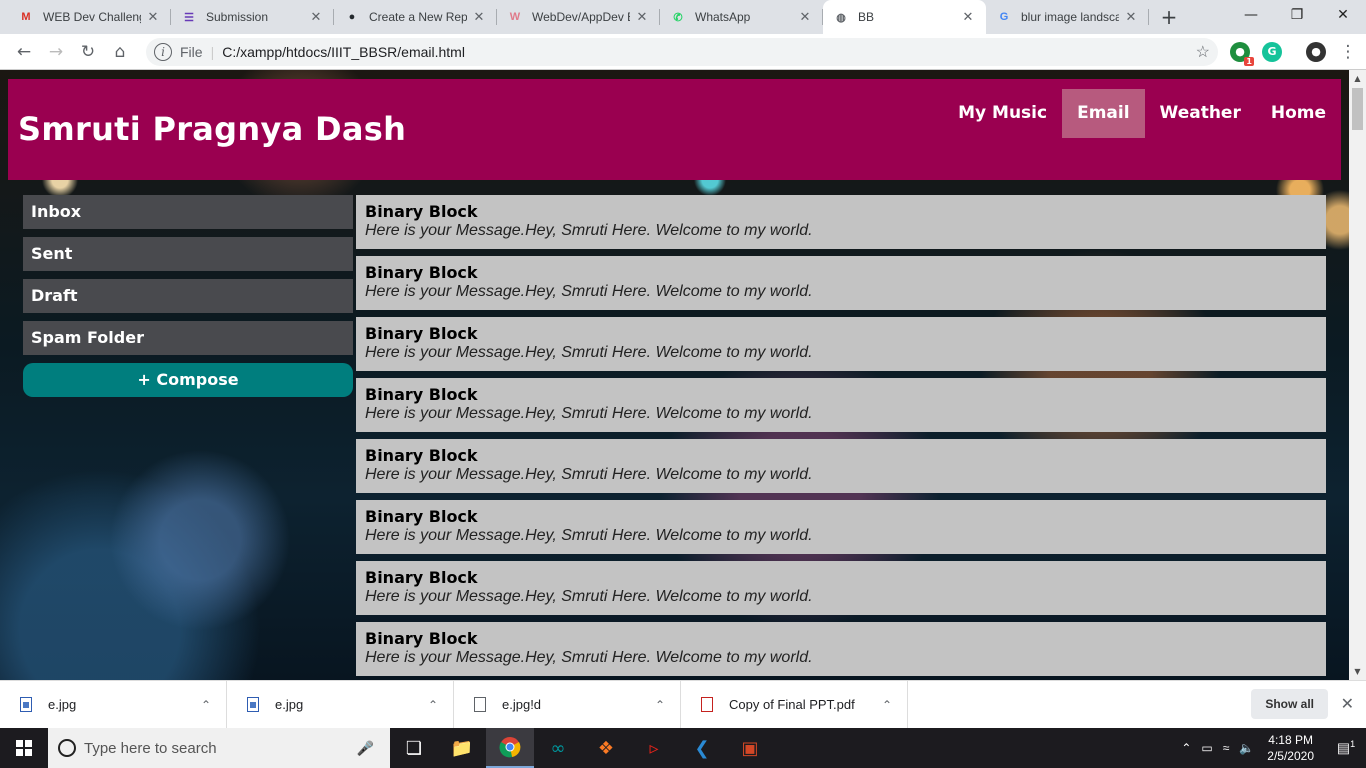  What do you see at coordinates (708, 52) in the screenshot?
I see `url-text: C:/xampp/htdocs/IIIT_BBSR/email.html` at bounding box center [708, 52].